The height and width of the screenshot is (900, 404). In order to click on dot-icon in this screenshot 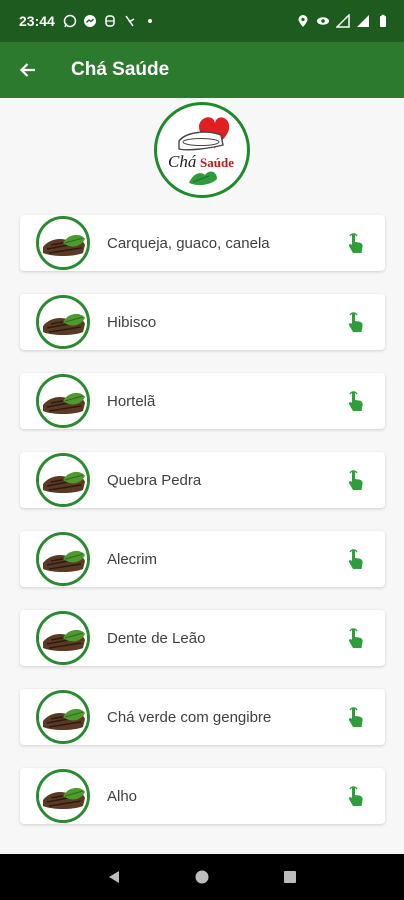, I will do `click(149, 21)`.